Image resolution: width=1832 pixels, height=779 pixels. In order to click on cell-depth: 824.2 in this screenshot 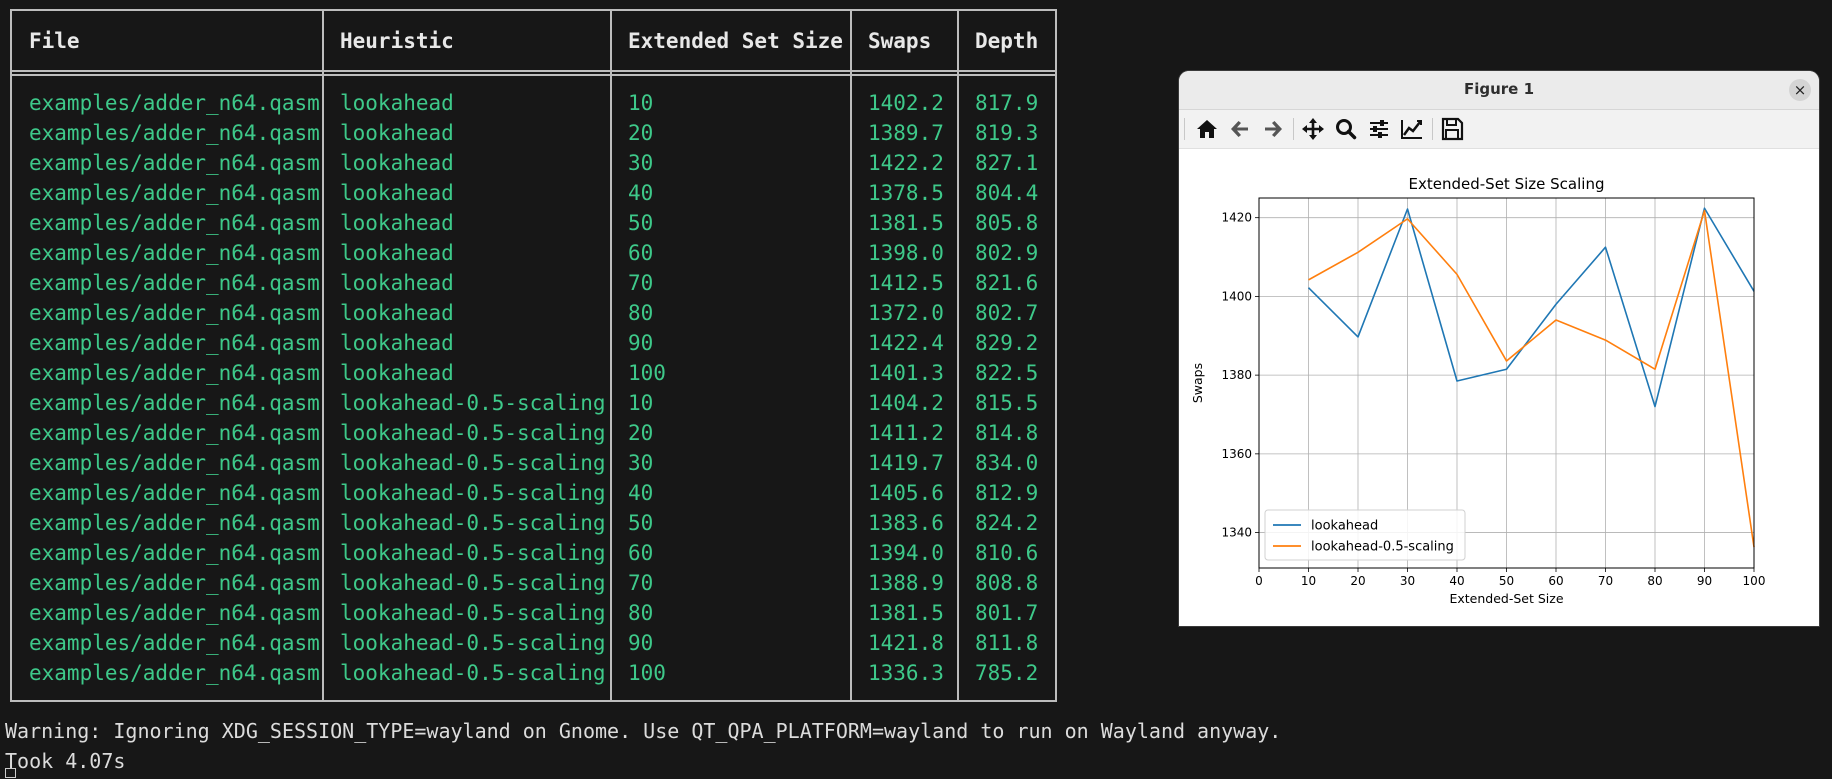, I will do `click(1007, 523)`.